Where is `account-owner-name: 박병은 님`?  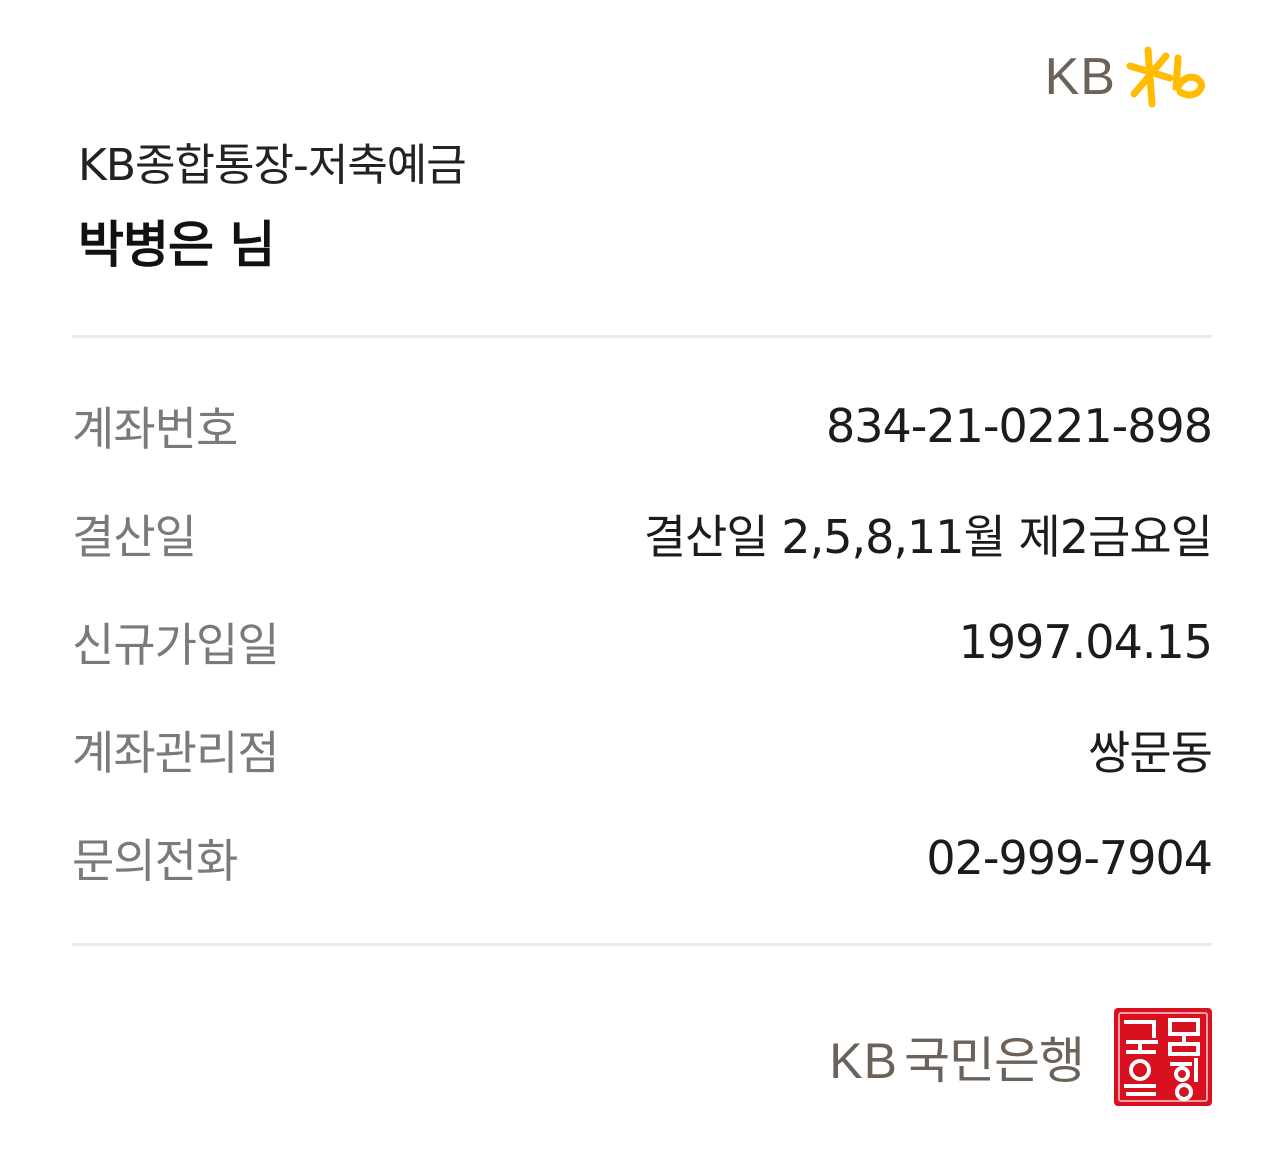
account-owner-name: 박병은 님 is located at coordinates (176, 245).